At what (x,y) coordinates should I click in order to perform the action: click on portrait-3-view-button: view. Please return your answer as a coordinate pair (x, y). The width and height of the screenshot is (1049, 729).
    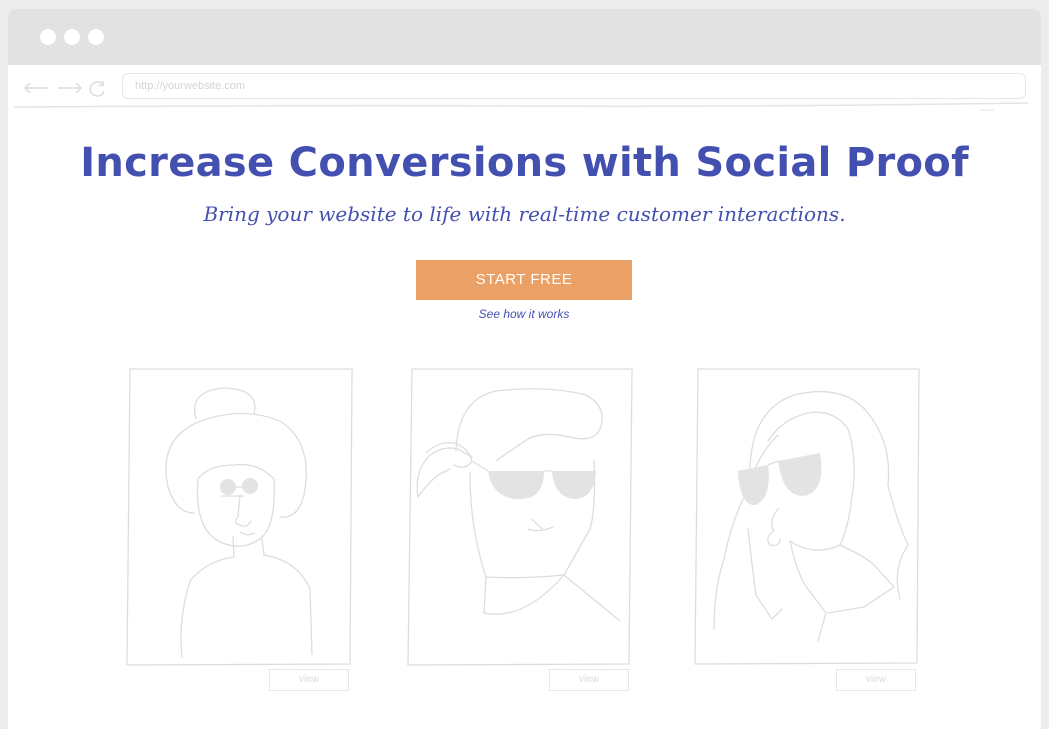
    Looking at the image, I should click on (876, 680).